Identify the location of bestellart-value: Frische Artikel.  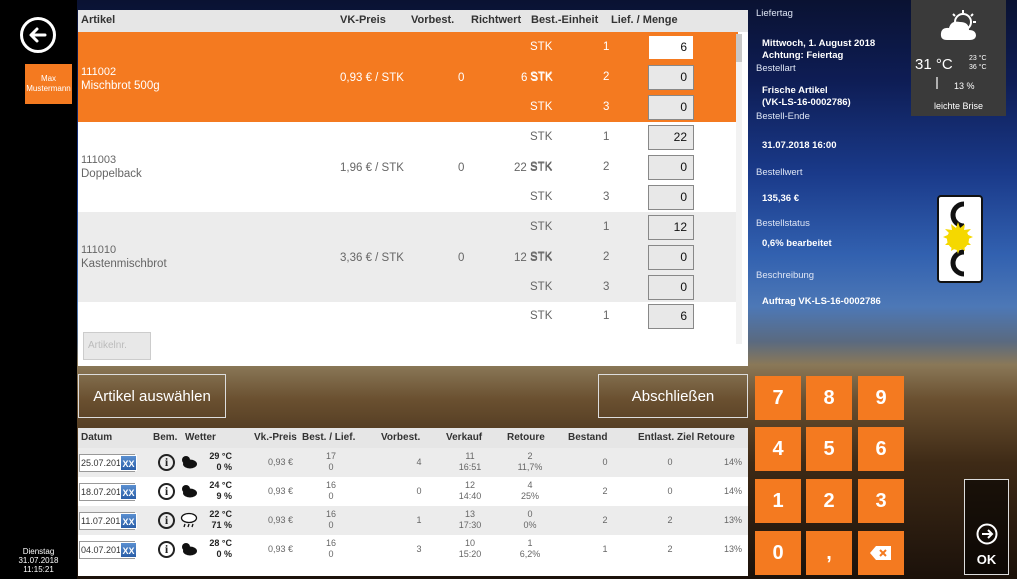
(795, 90).